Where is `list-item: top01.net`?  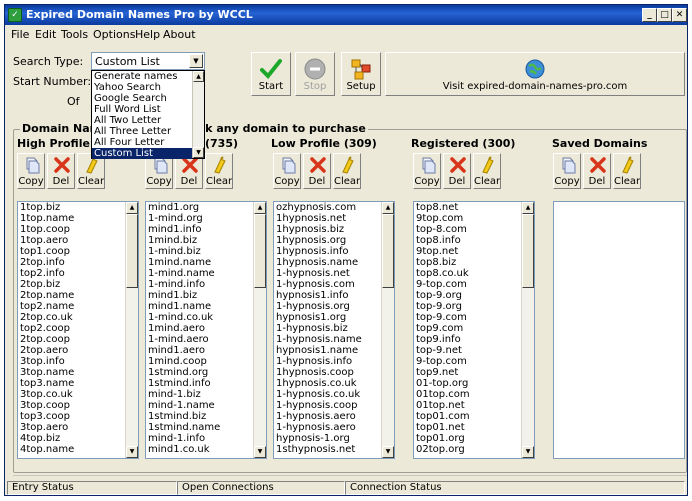
list-item: top01.net is located at coordinates (443, 427).